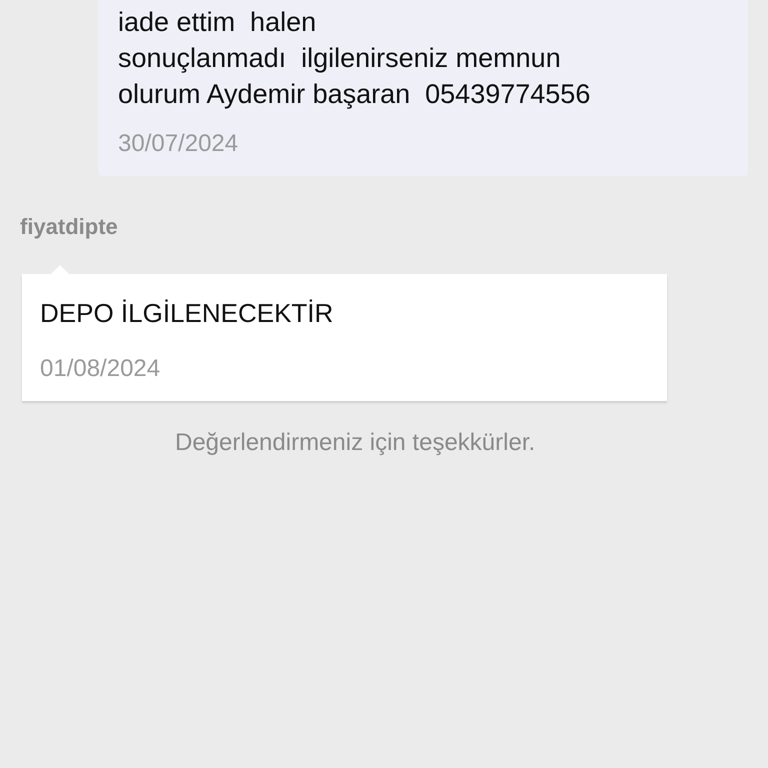 This screenshot has height=768, width=768. I want to click on message-text: iade ettim halen sonuçlanmadı ilgilenirseniz memnun olurum Aydemir başaran 05439774556, so click(355, 58).